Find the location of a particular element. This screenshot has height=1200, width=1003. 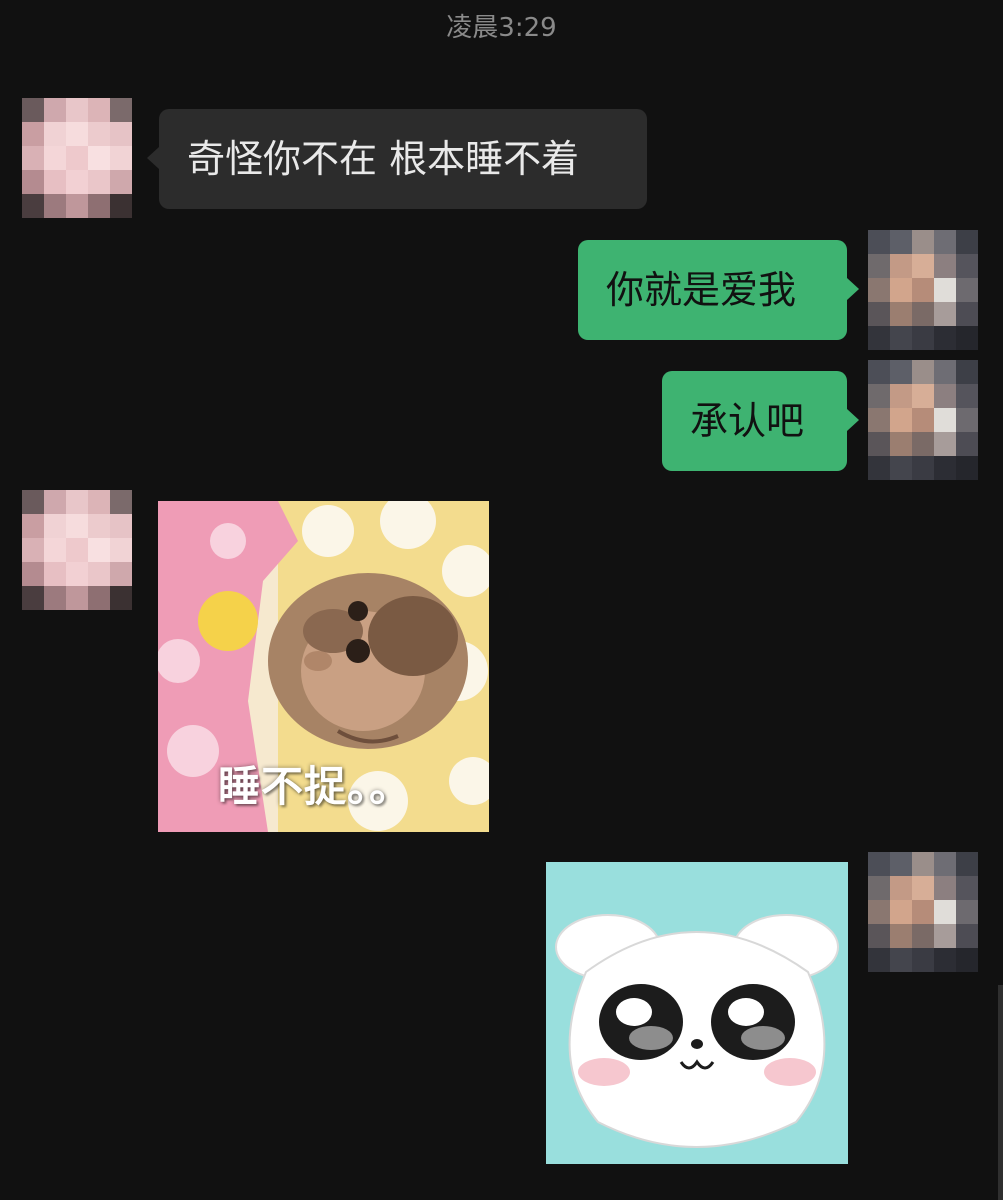

puppy-illustration is located at coordinates (697, 1013).